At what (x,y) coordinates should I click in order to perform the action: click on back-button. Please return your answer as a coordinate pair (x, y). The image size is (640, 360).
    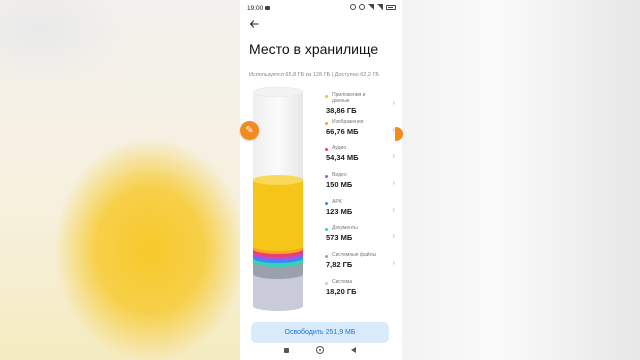
    Looking at the image, I should click on (256, 25).